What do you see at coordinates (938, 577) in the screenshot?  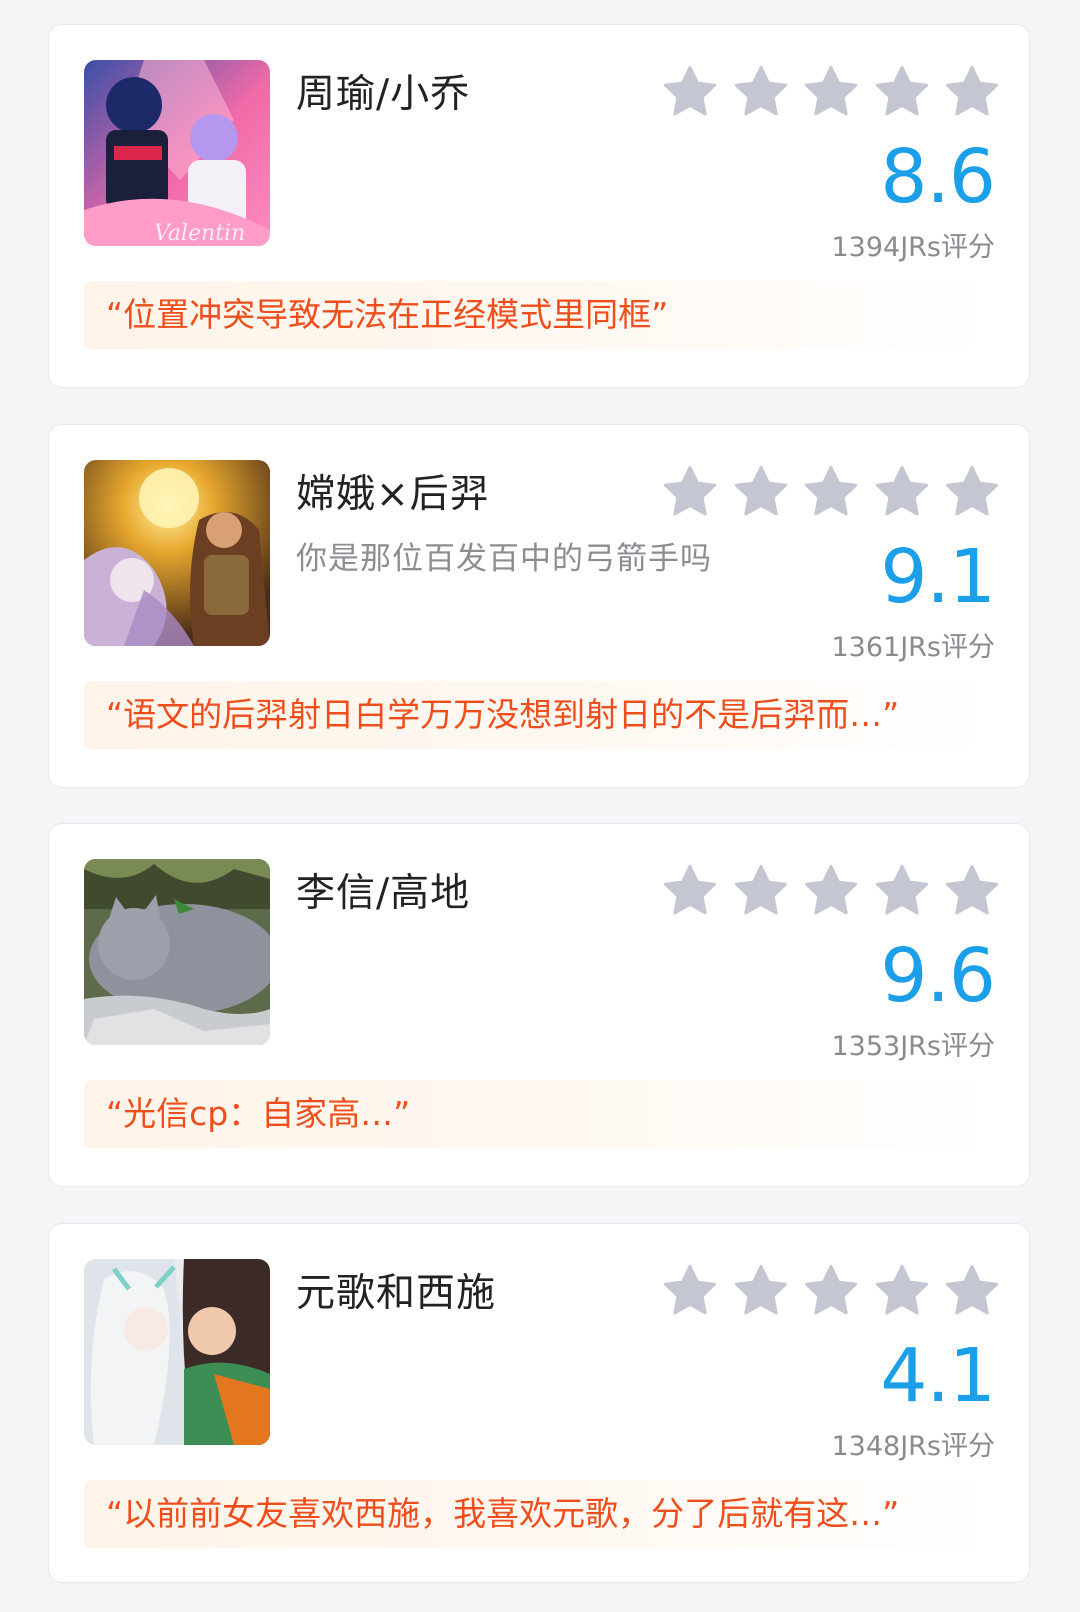 I see `score-value: 9.1` at bounding box center [938, 577].